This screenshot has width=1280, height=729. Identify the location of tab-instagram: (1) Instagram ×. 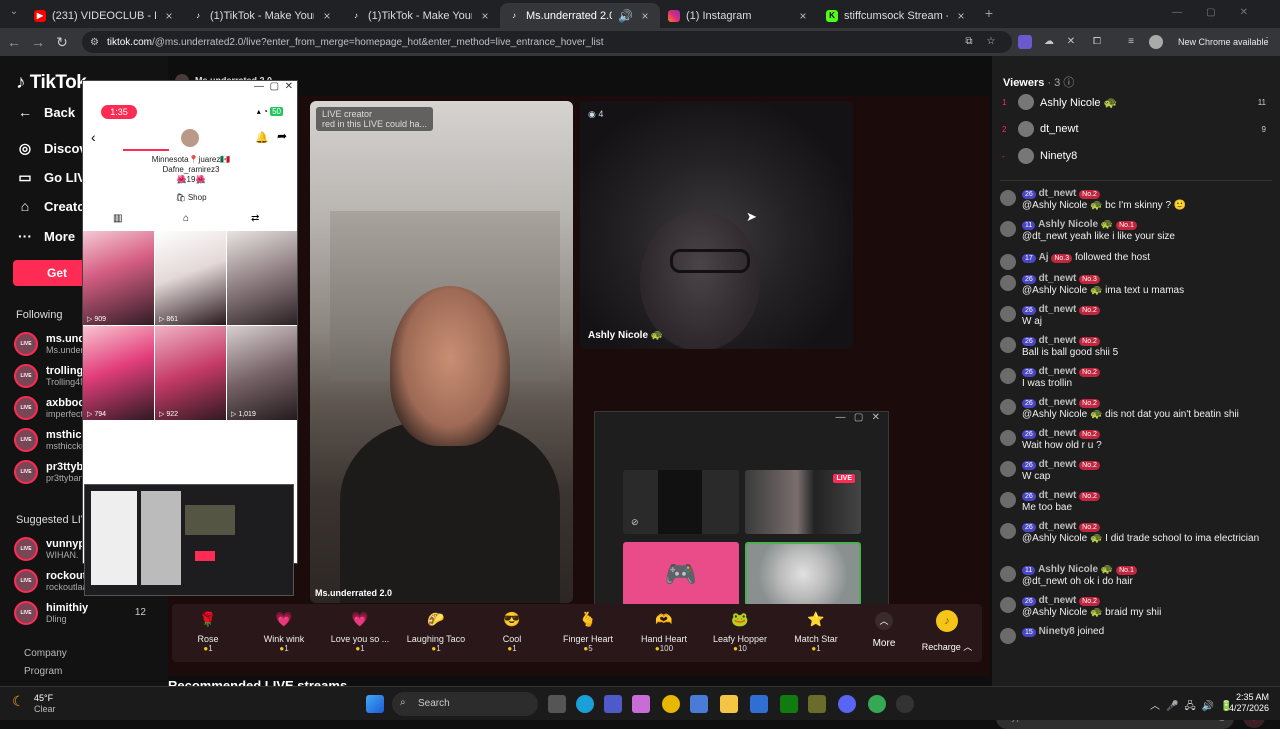
(739, 15).